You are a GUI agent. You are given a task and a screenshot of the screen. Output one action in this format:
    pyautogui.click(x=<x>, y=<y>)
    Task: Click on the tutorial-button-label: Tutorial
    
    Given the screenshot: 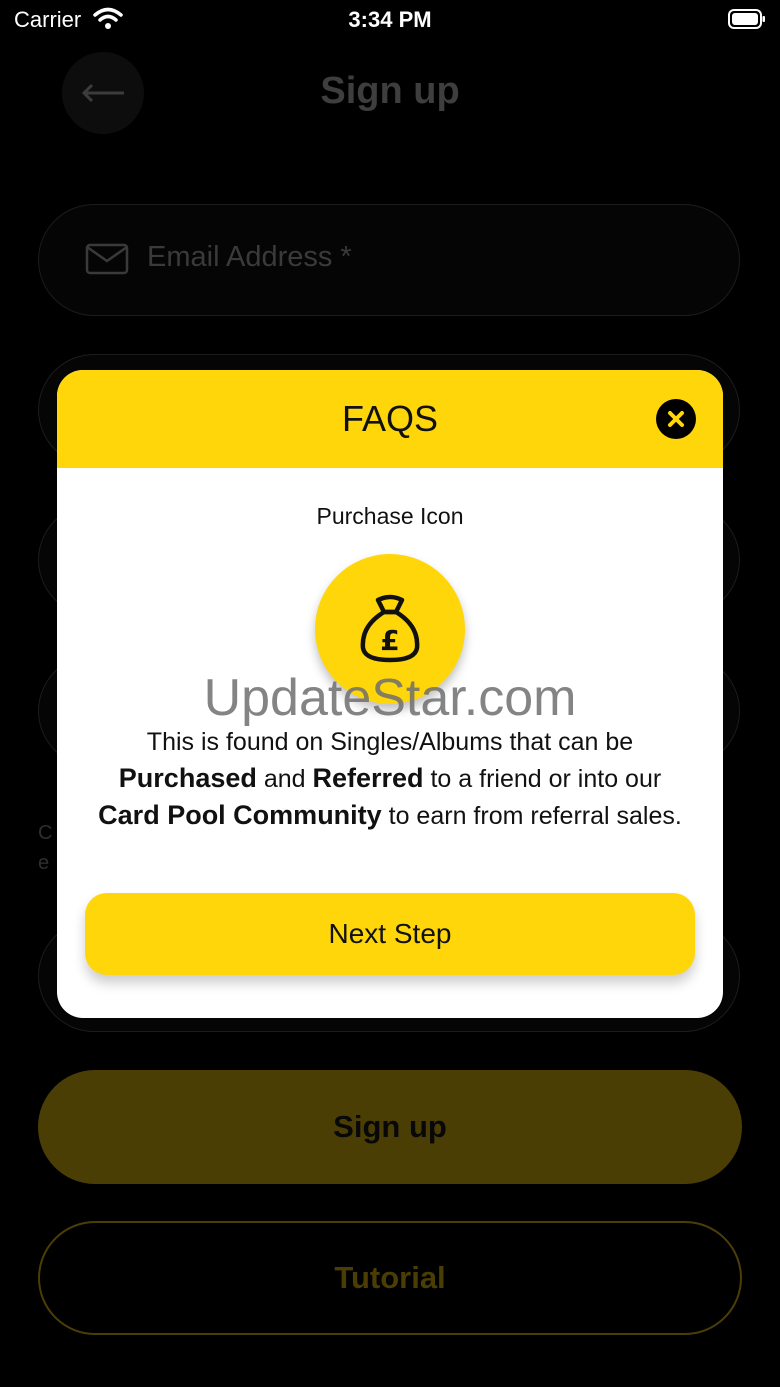 What is the action you would take?
    pyautogui.click(x=390, y=1277)
    